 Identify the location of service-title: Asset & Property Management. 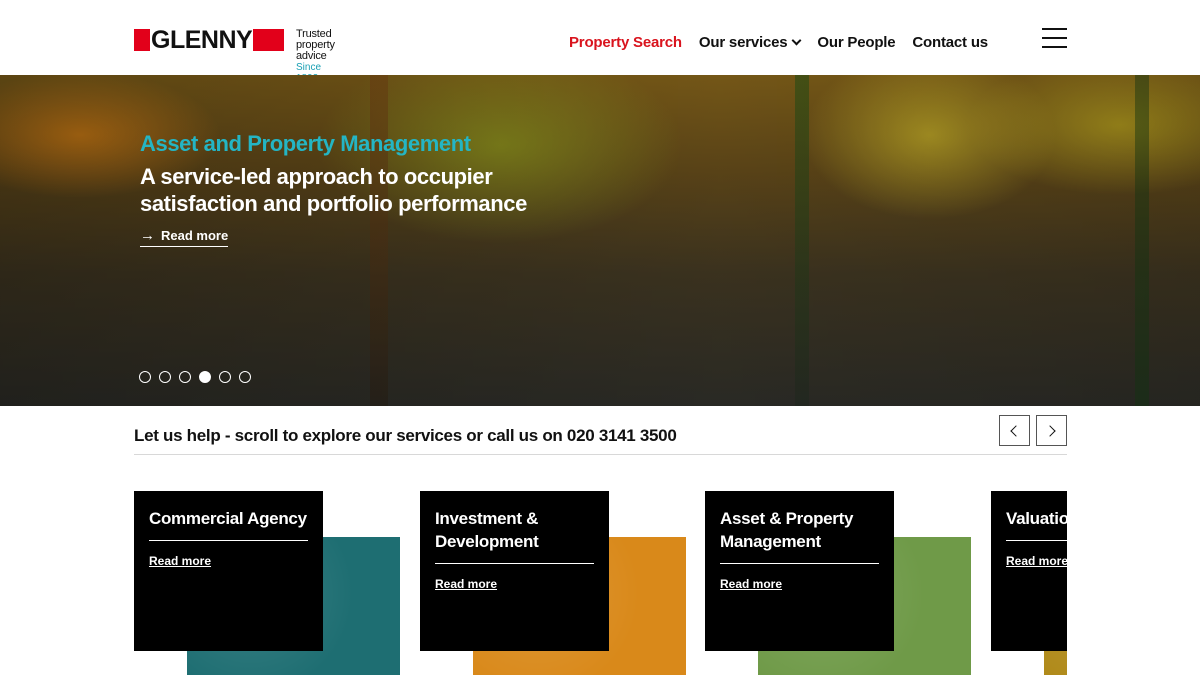
(799, 535).